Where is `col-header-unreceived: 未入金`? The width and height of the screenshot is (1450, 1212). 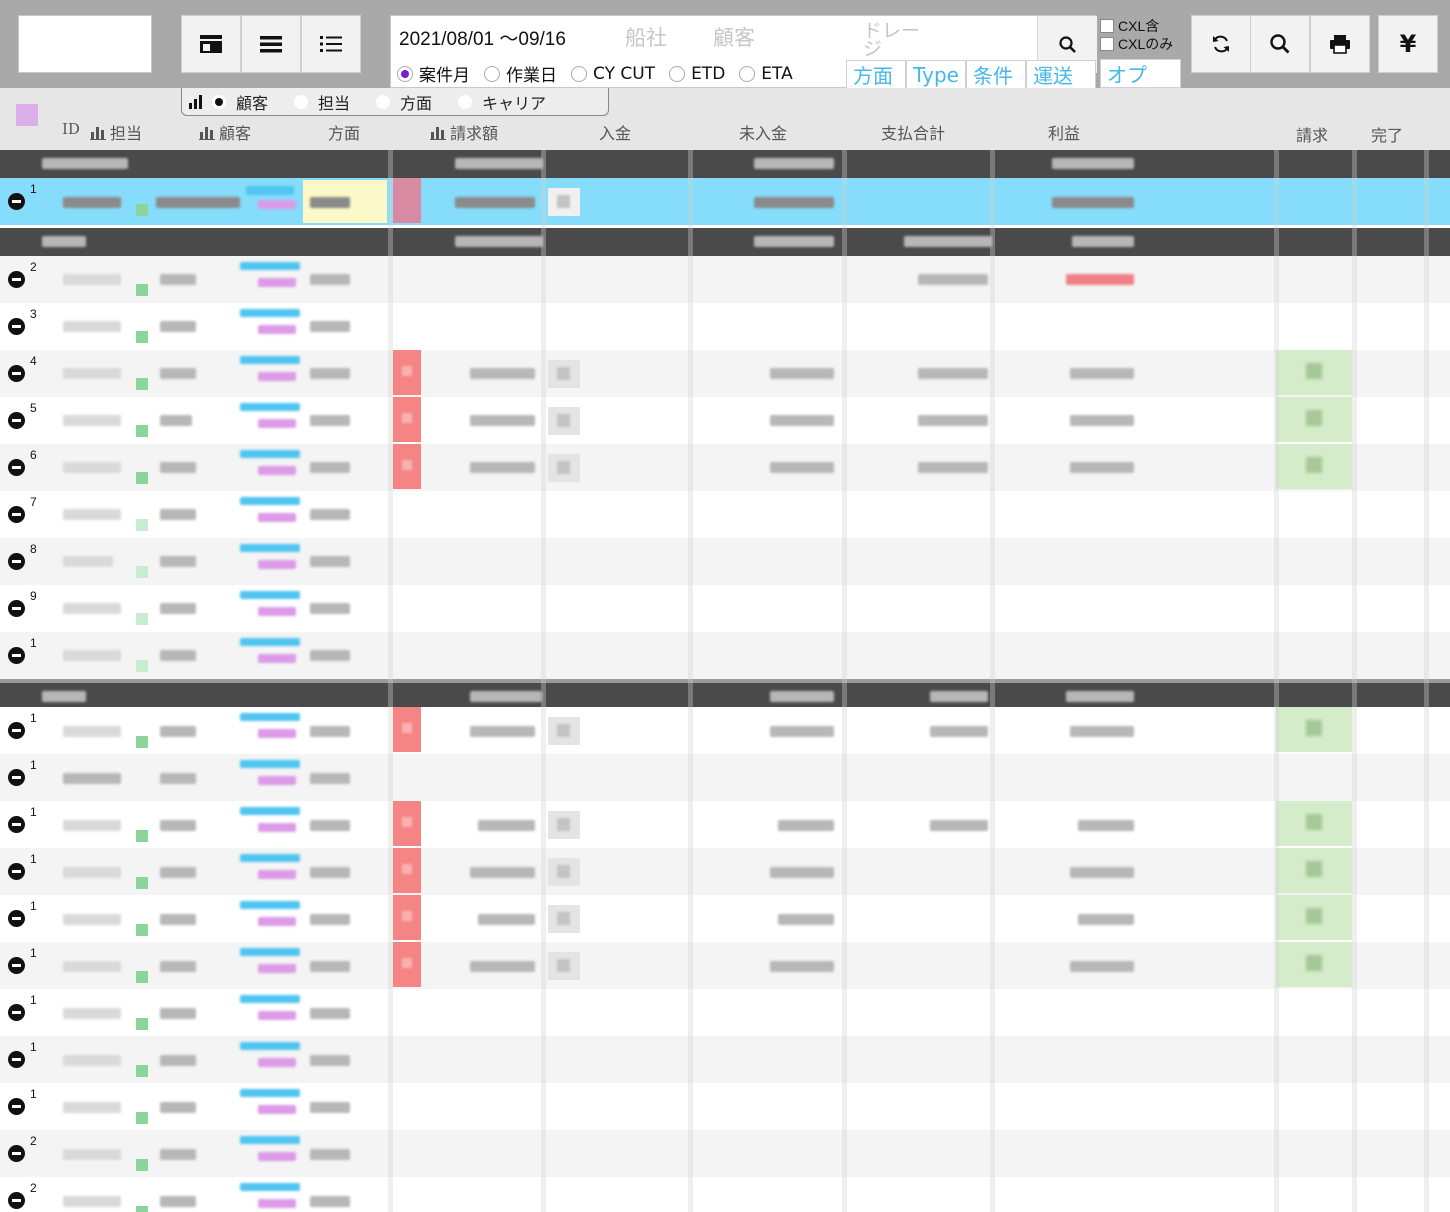 col-header-unreceived: 未入金 is located at coordinates (763, 132).